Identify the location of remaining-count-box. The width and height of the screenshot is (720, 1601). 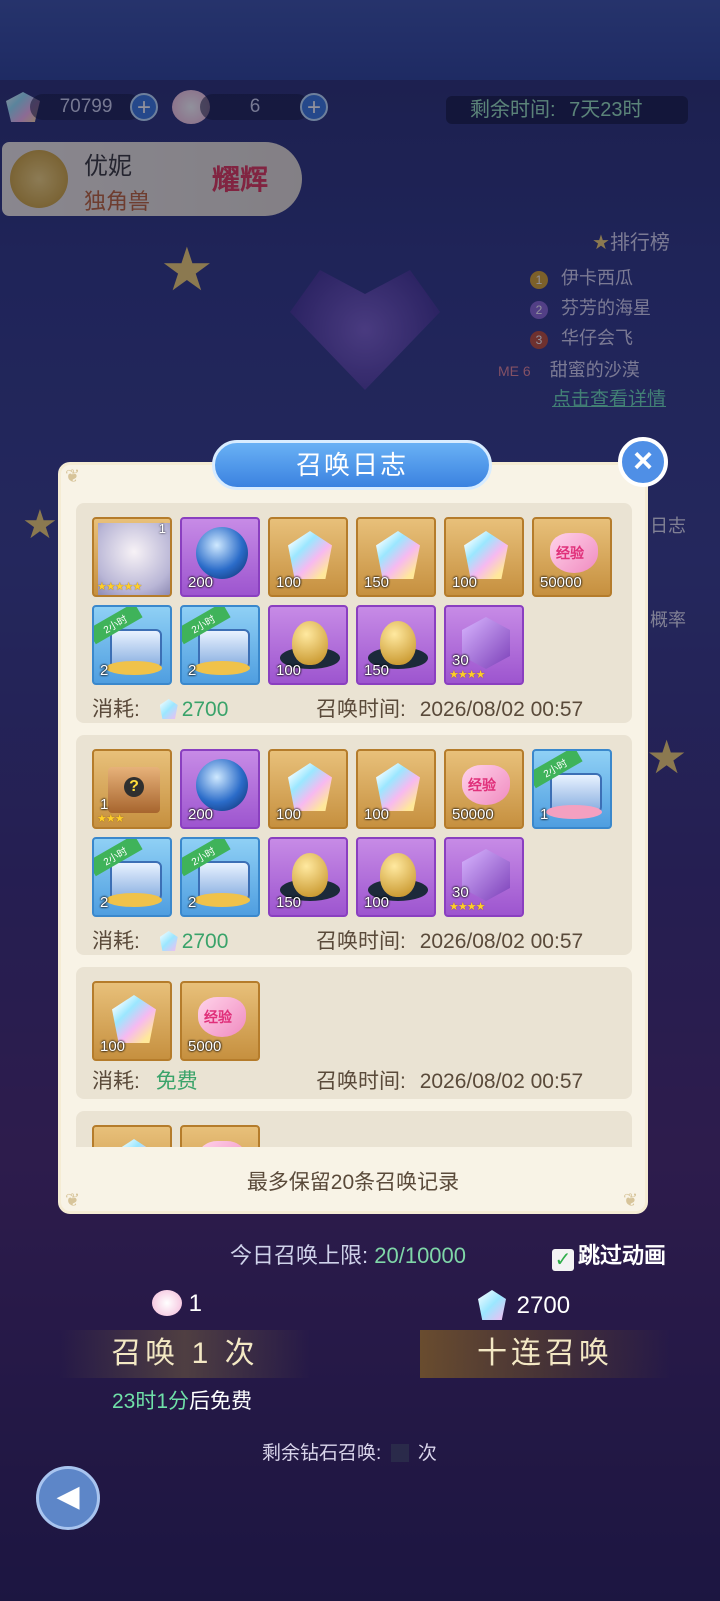
(399, 1453).